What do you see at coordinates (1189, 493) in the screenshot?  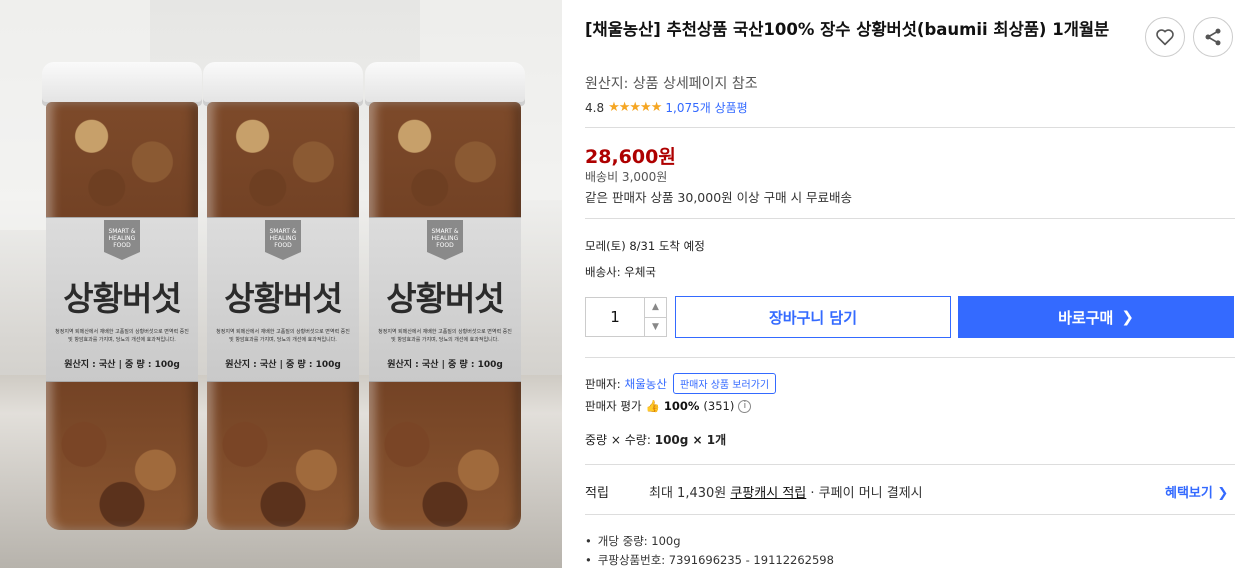 I see `benefit-label: 혜택보기` at bounding box center [1189, 493].